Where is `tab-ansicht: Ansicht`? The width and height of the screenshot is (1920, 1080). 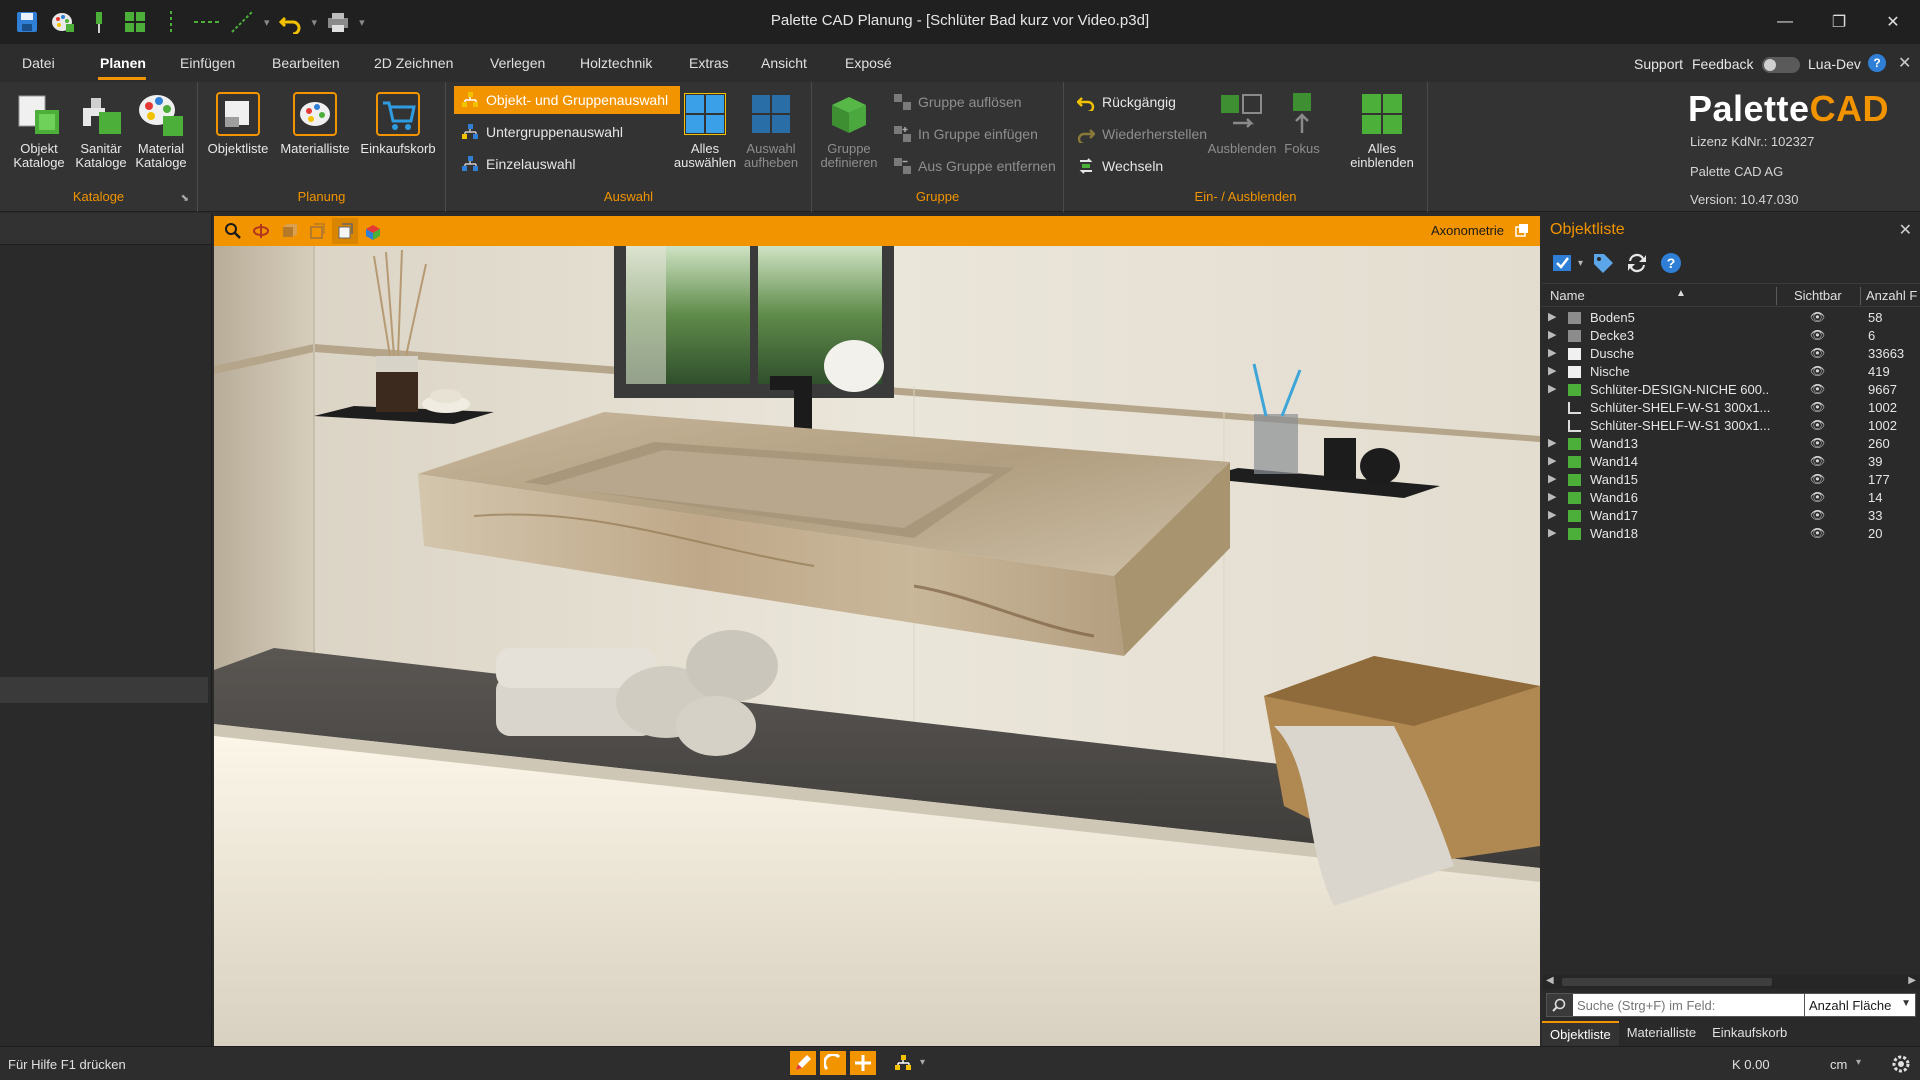
tab-ansicht: Ansicht is located at coordinates (784, 63).